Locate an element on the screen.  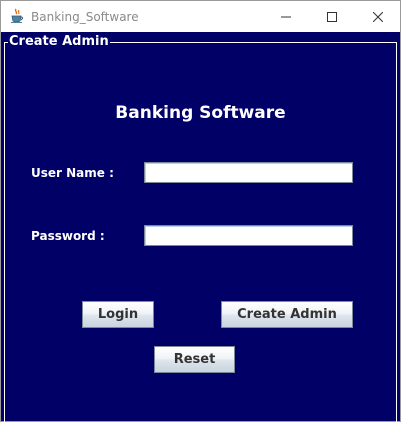
maximize-button is located at coordinates (332, 16).